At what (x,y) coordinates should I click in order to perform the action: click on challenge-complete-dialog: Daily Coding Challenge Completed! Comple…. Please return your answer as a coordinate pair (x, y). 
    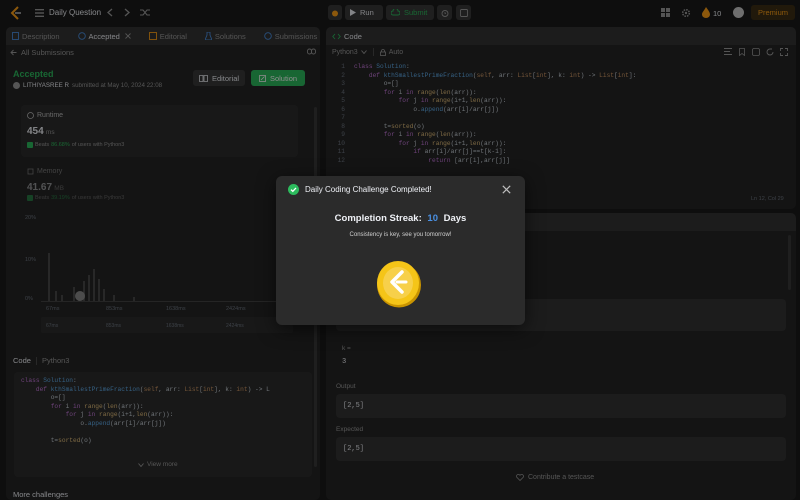
    Looking at the image, I should click on (400, 250).